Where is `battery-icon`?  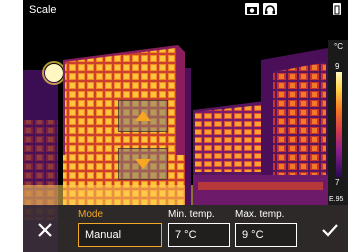 battery-icon is located at coordinates (337, 9).